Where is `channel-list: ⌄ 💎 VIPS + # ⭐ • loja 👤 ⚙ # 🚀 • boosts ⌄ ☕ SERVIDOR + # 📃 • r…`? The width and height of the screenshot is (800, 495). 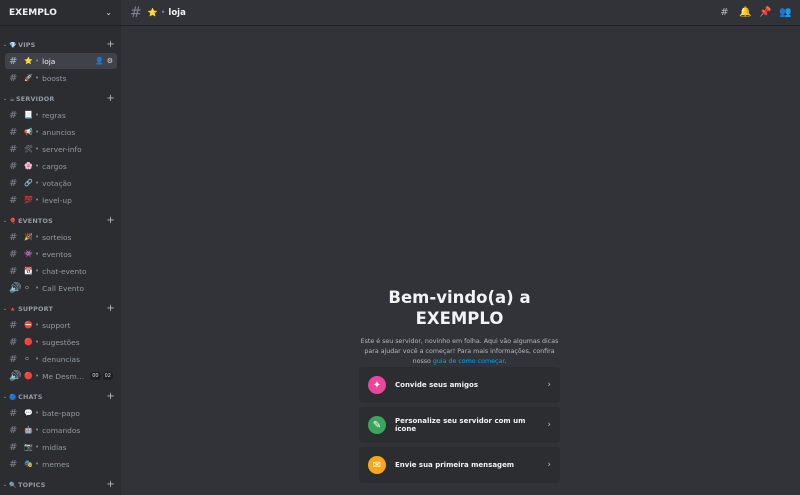
channel-list: ⌄ 💎 VIPS + # ⭐ • loja 👤 ⚙ # 🚀 • boosts ⌄ ☕ SERVIDOR + # 📃 • r… is located at coordinates (60, 260).